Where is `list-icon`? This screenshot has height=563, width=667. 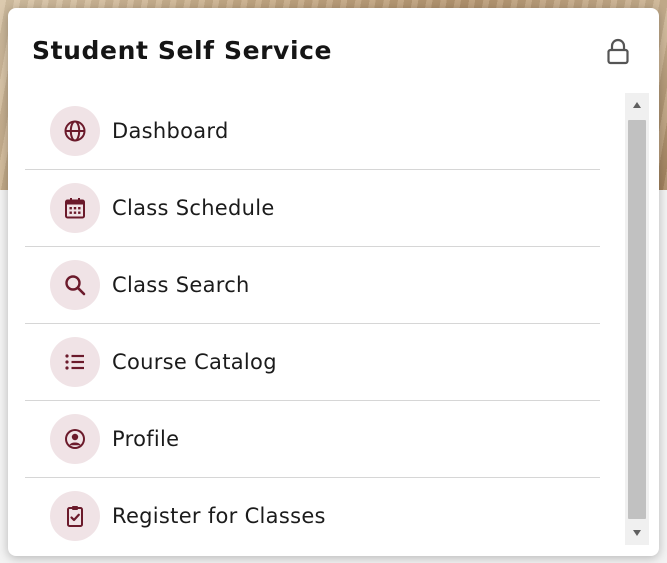
list-icon is located at coordinates (75, 362).